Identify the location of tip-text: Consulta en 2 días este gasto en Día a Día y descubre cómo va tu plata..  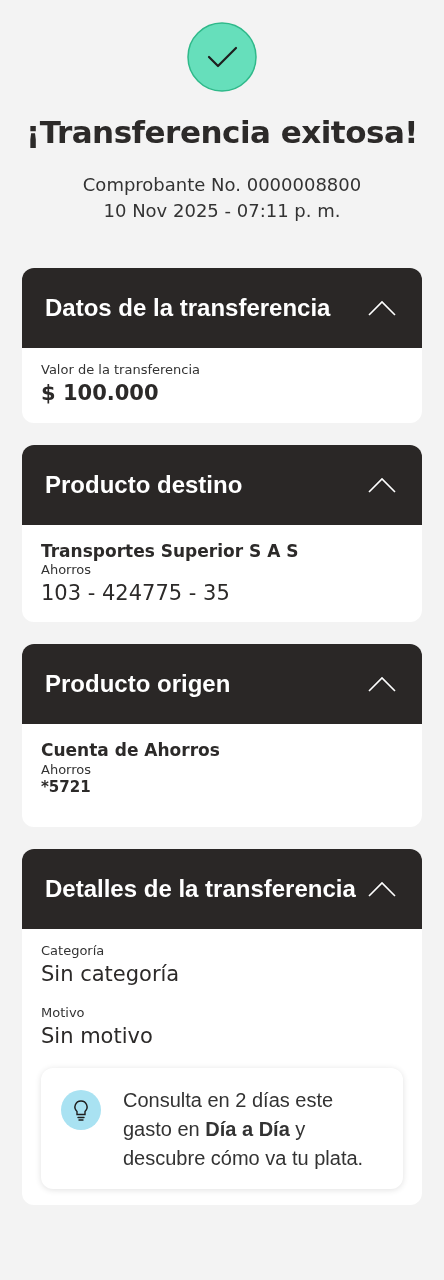
(244, 1129).